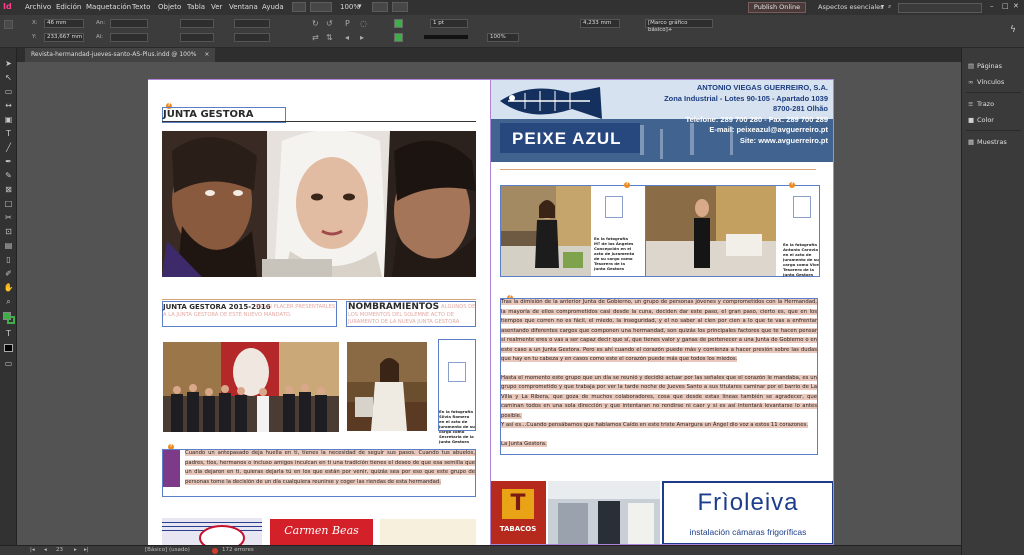 The height and width of the screenshot is (555, 1024). I want to click on shear-field, so click(252, 37).